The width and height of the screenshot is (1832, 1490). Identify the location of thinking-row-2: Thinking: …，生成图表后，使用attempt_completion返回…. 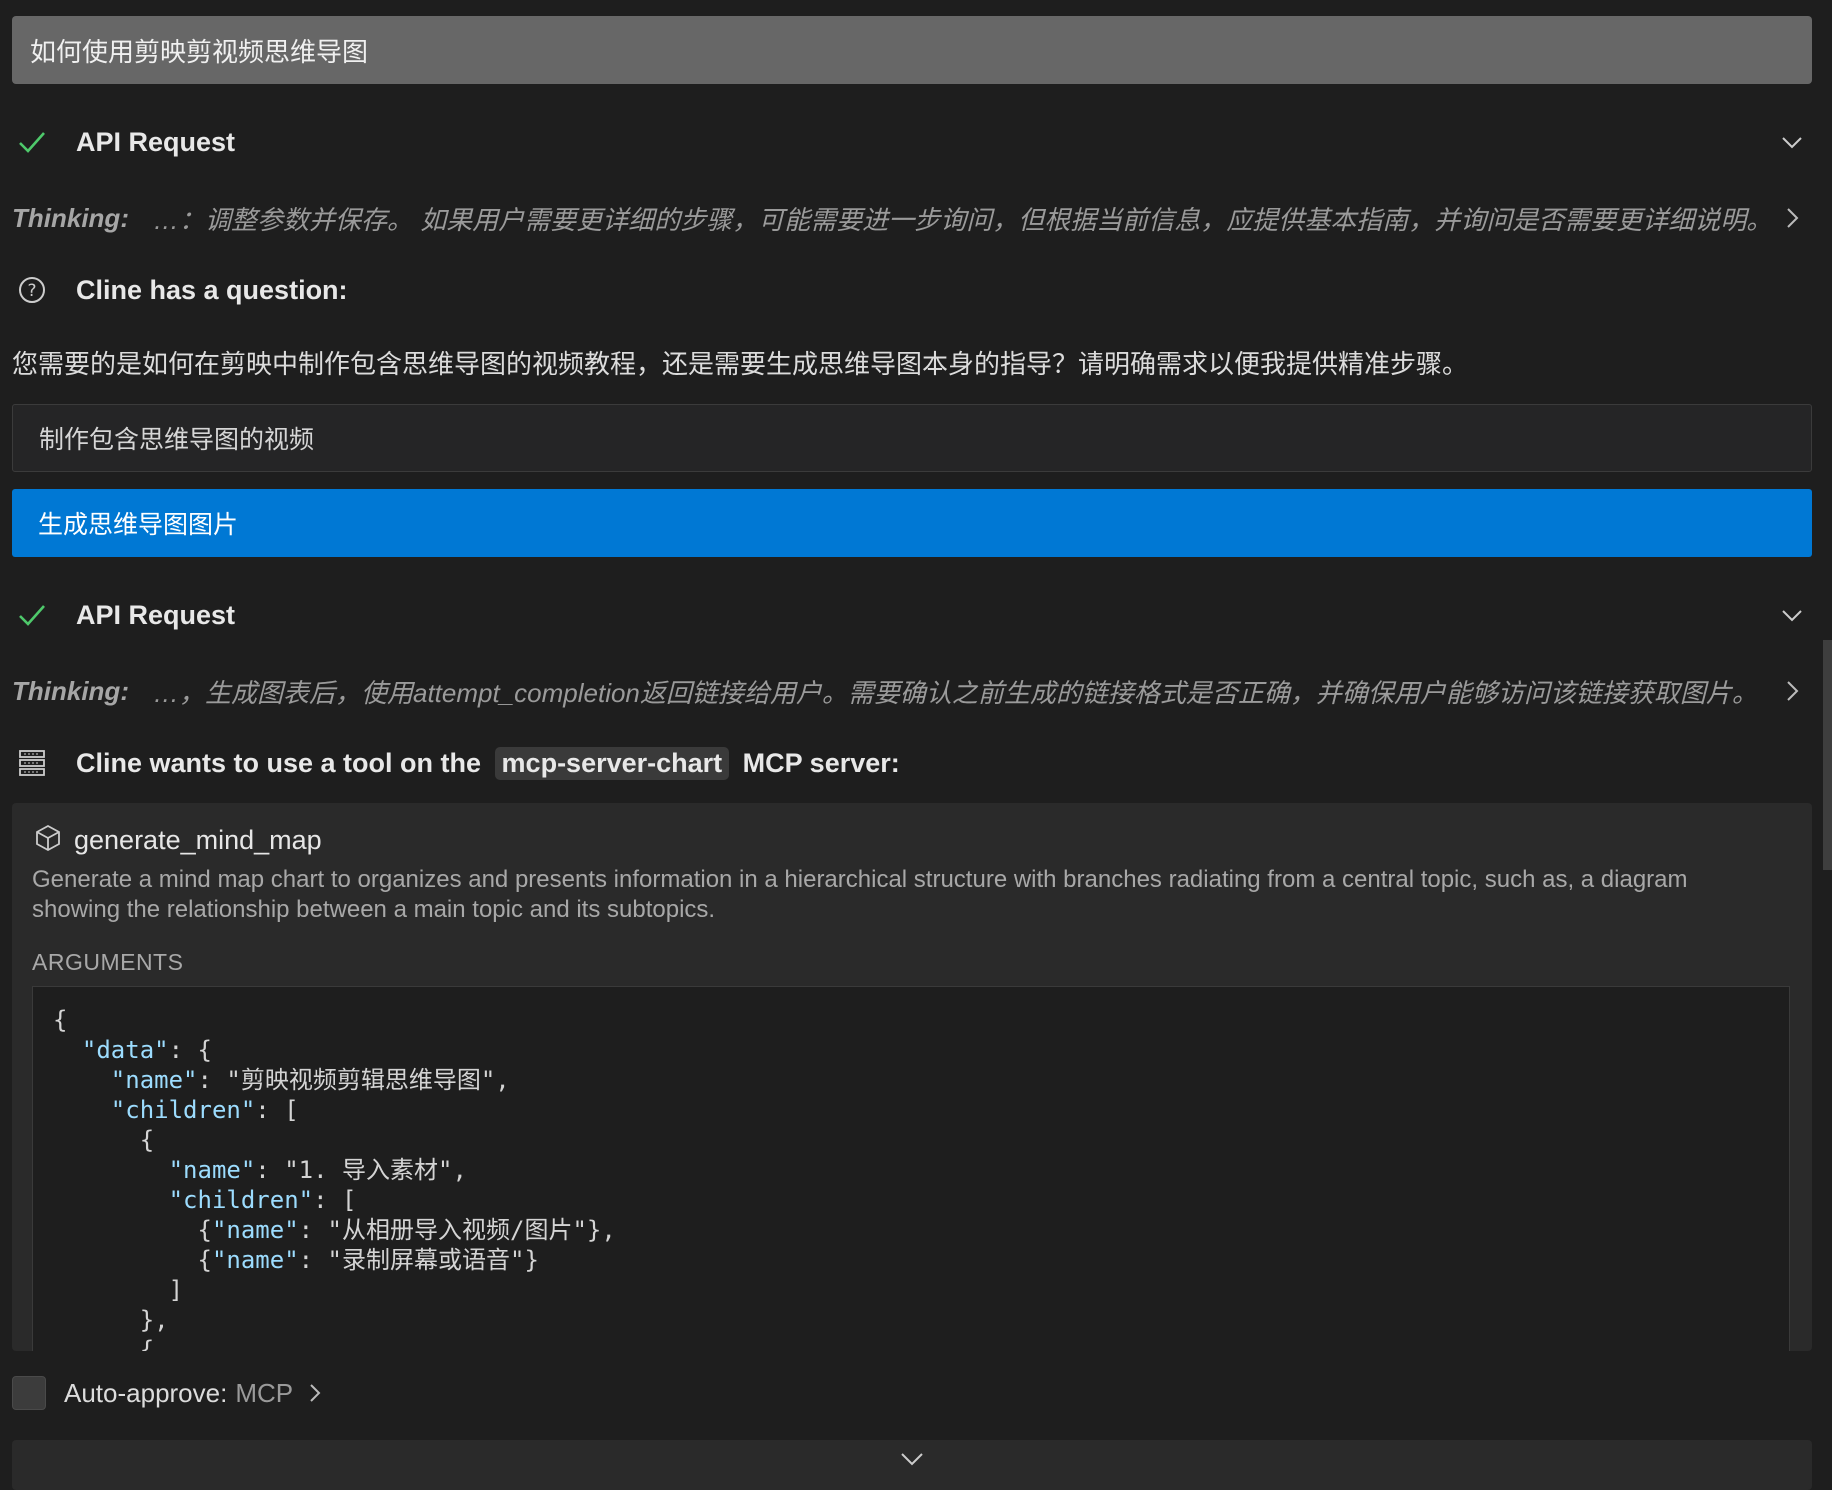
(912, 691).